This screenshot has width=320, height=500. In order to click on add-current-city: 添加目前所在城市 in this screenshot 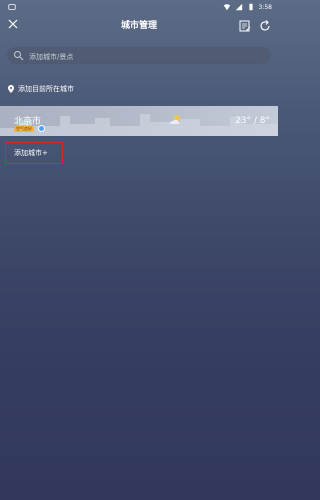, I will do `click(41, 89)`.